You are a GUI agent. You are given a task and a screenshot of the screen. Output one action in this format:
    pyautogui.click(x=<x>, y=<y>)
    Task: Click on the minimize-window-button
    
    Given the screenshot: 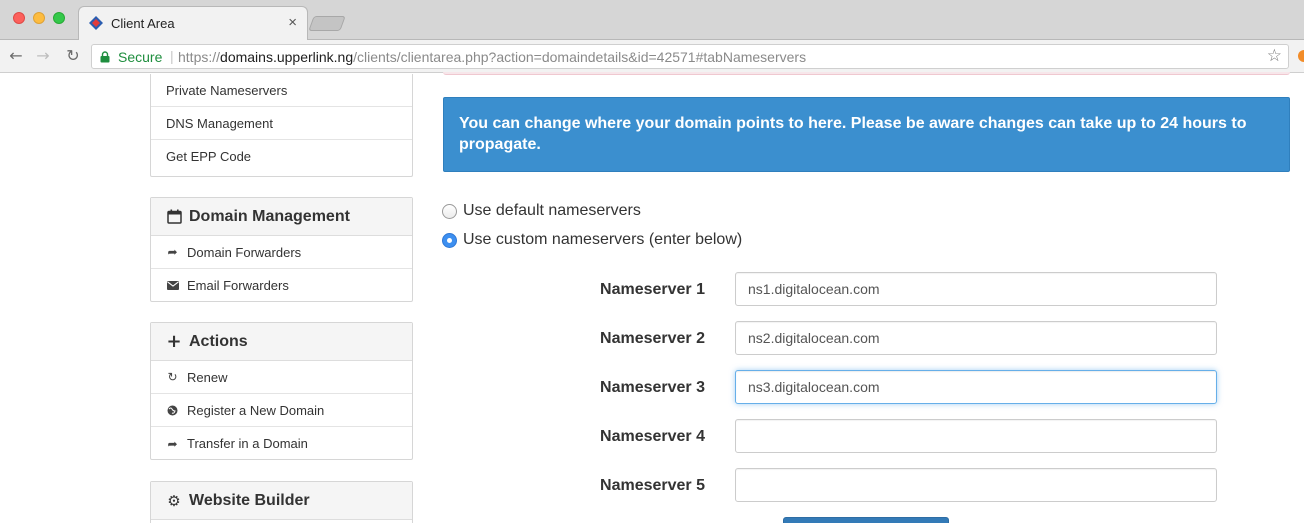 What is the action you would take?
    pyautogui.click(x=39, y=18)
    